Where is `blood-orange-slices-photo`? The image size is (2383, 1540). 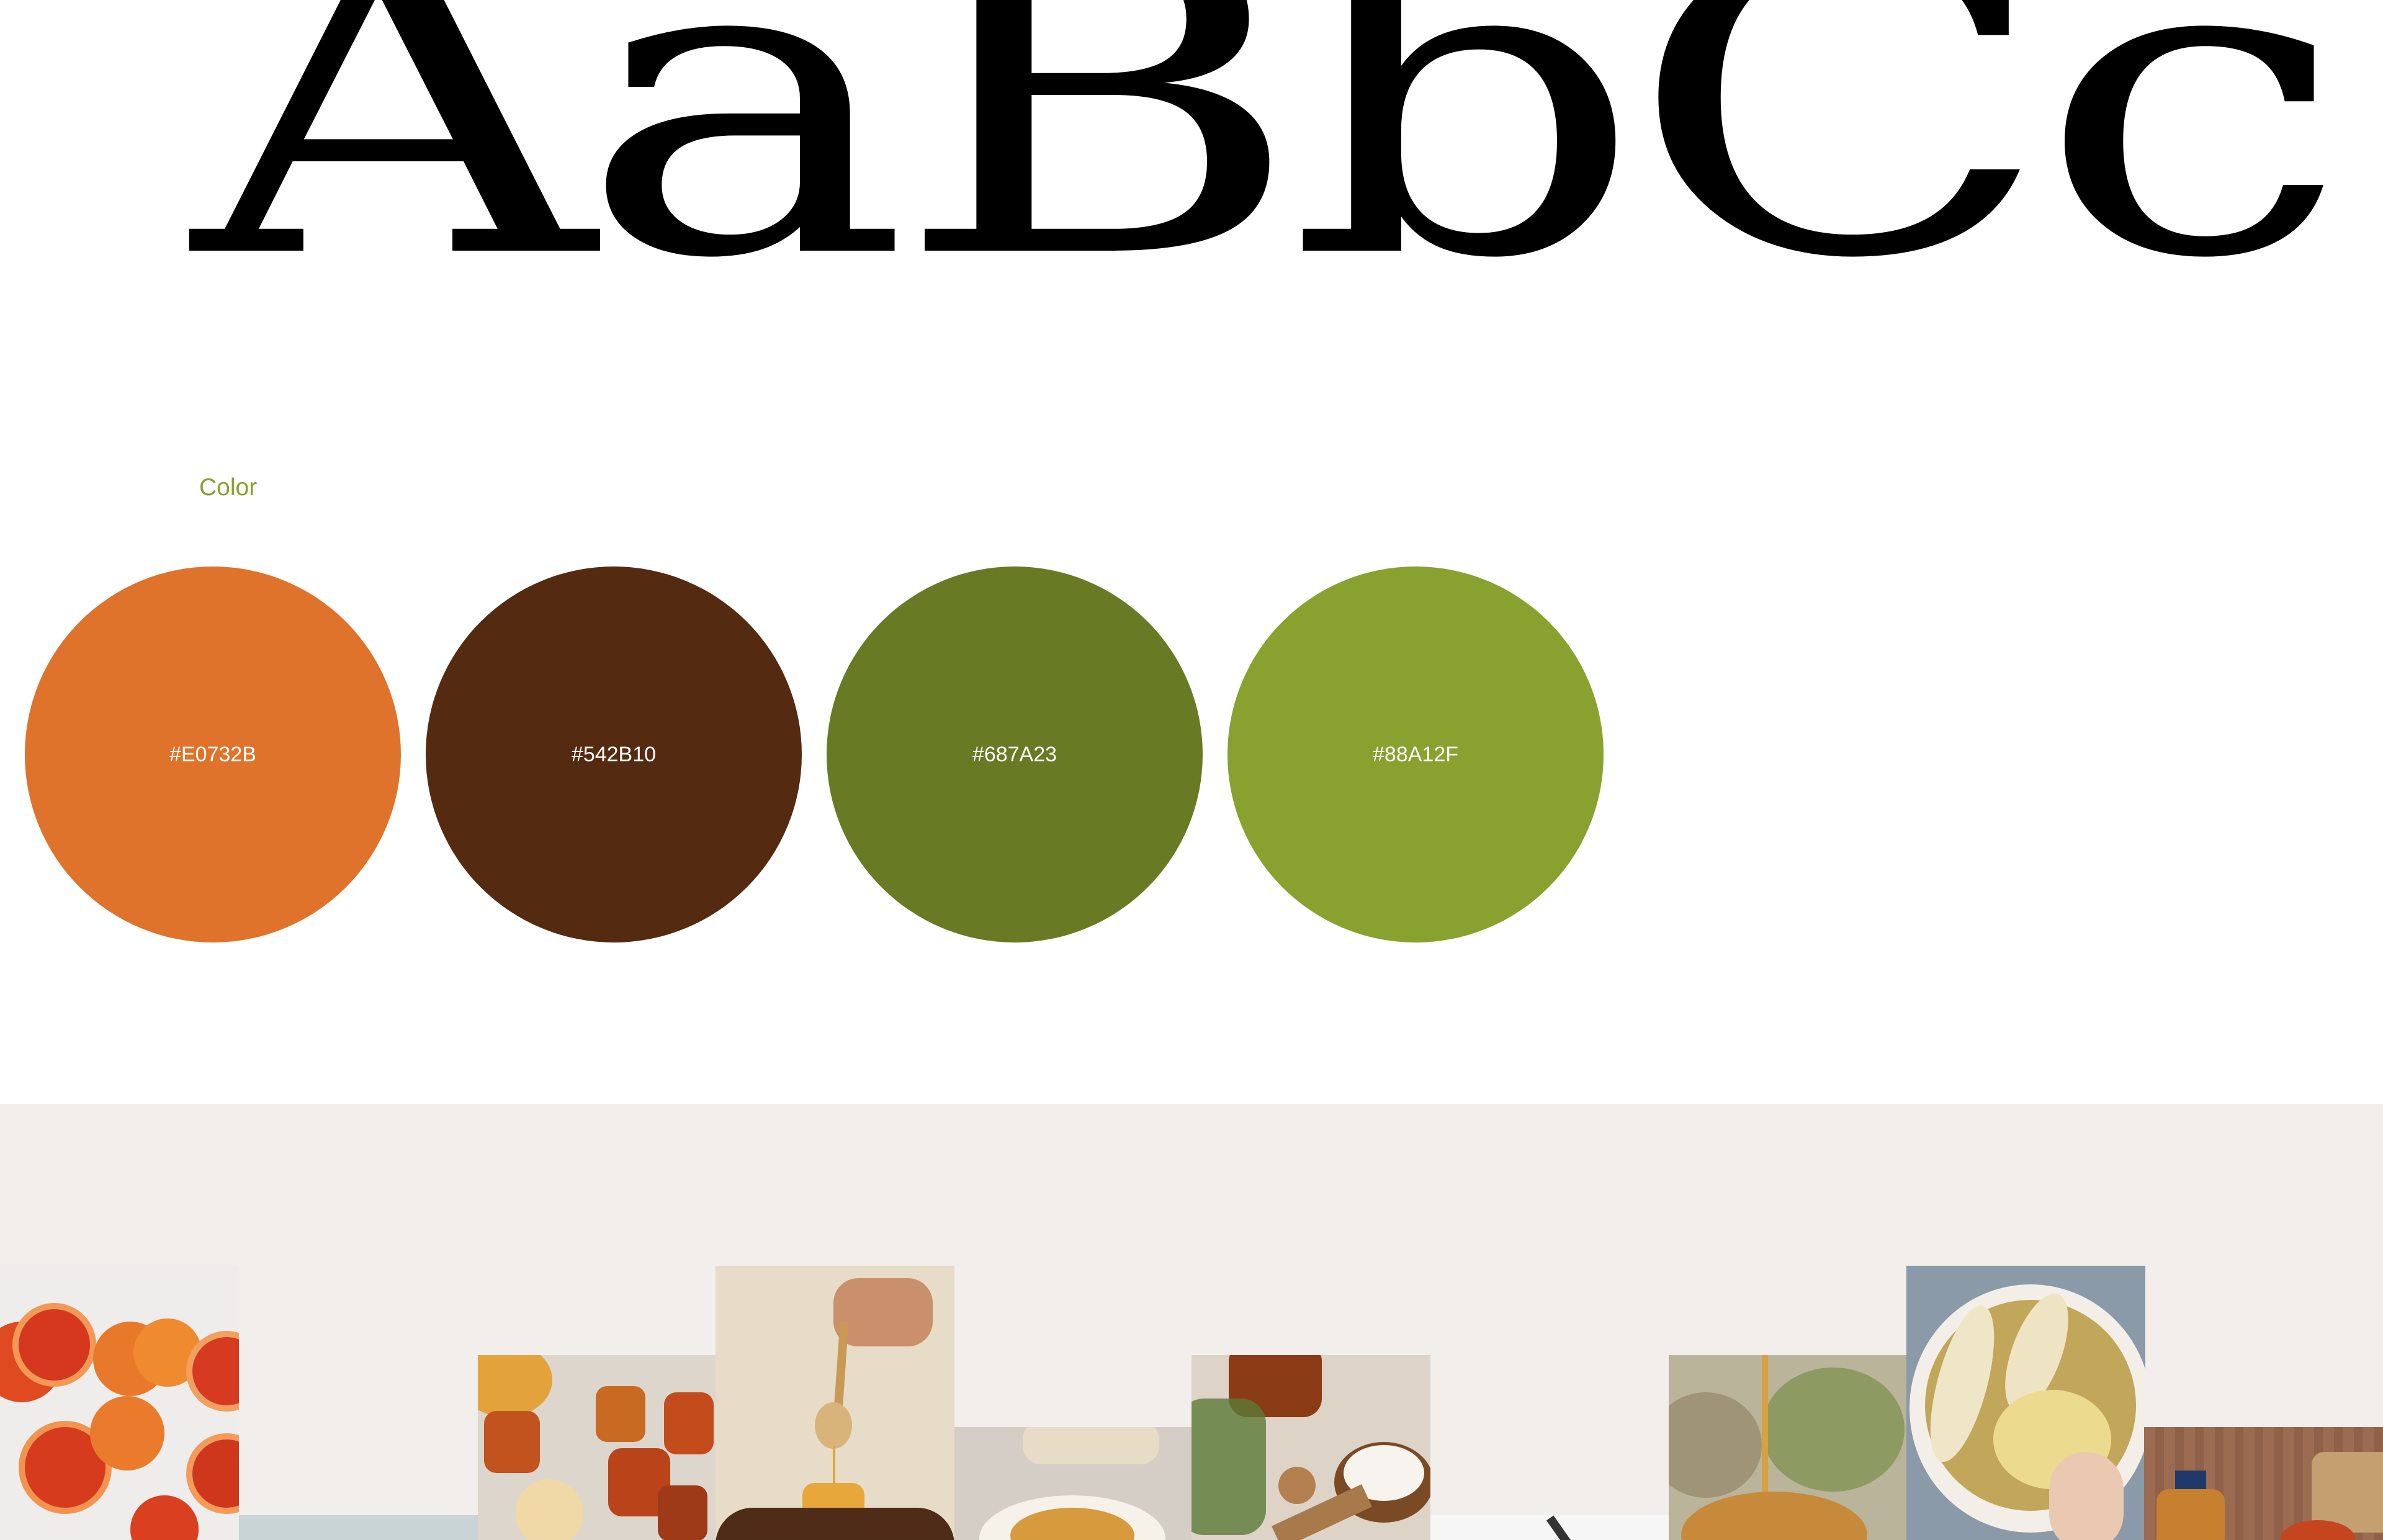
blood-orange-slices-photo is located at coordinates (119, 1403).